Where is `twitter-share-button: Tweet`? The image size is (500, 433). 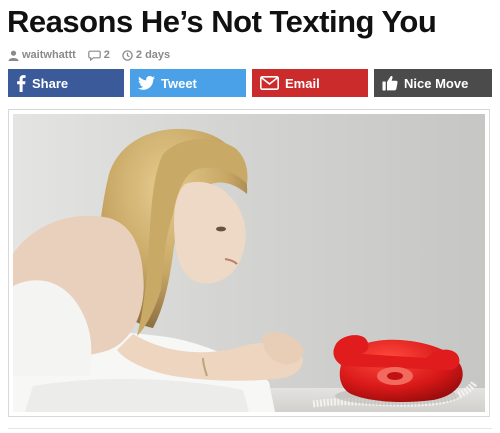
twitter-share-button: Tweet is located at coordinates (188, 83).